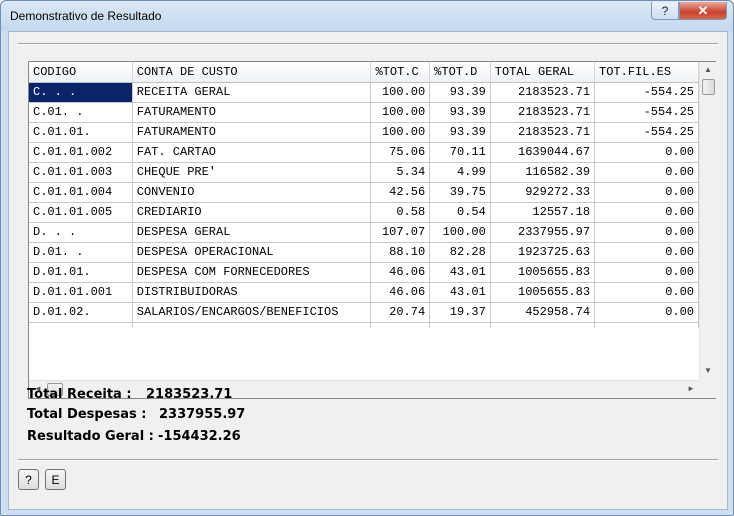  What do you see at coordinates (703, 11) in the screenshot?
I see `close-button: ✕` at bounding box center [703, 11].